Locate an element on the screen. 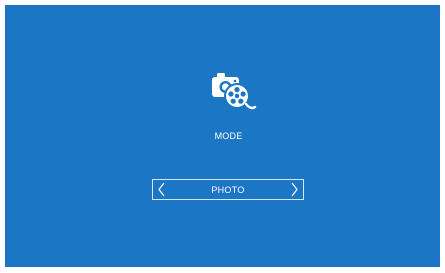 The width and height of the screenshot is (445, 273). camera-video-reel-icon is located at coordinates (234, 91).